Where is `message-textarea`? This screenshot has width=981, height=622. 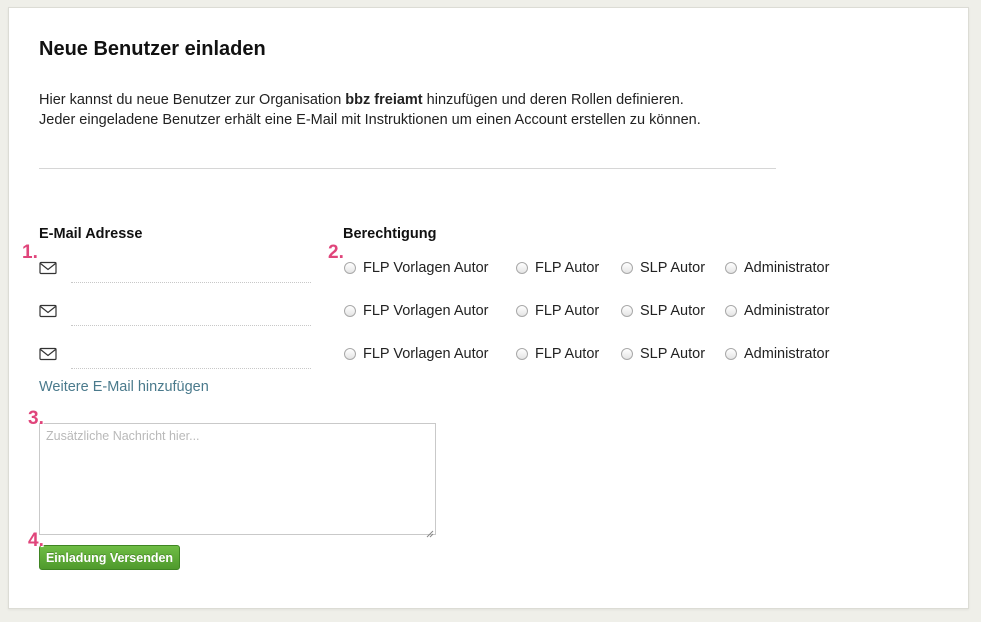 message-textarea is located at coordinates (237, 479).